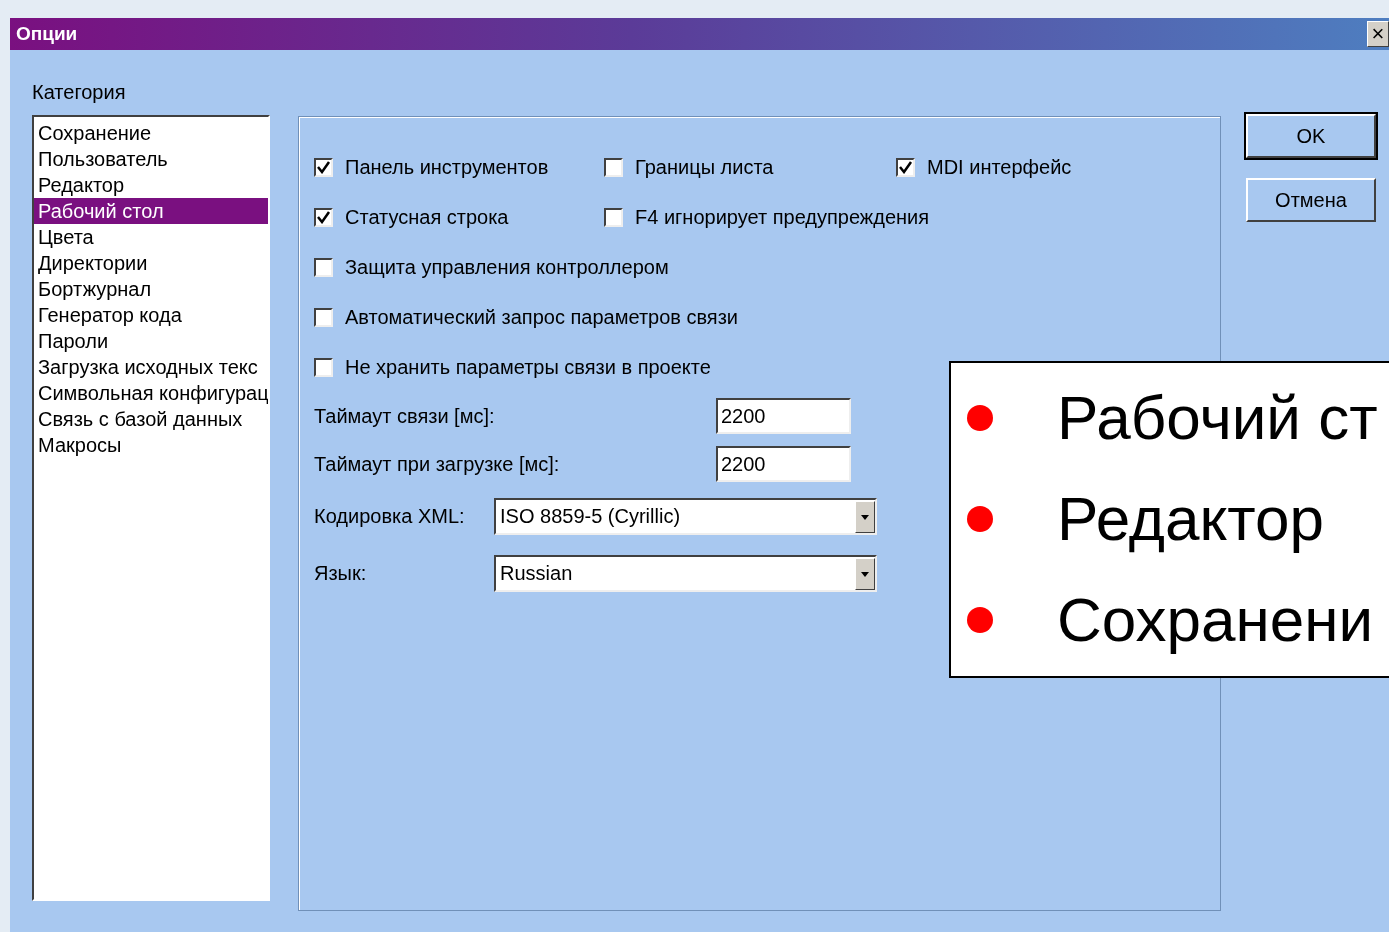  I want to click on dialog-button: Отмена, so click(1311, 200).